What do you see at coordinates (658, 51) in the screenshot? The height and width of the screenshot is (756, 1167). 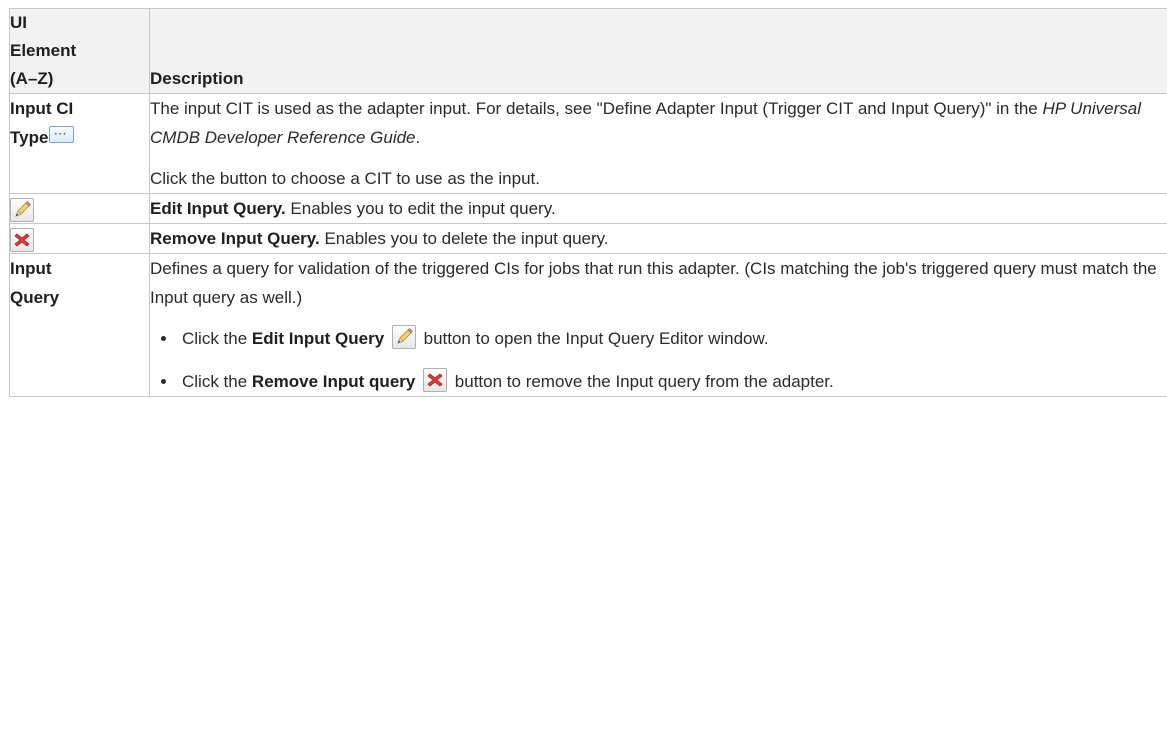 I see `column-header-description: Description` at bounding box center [658, 51].